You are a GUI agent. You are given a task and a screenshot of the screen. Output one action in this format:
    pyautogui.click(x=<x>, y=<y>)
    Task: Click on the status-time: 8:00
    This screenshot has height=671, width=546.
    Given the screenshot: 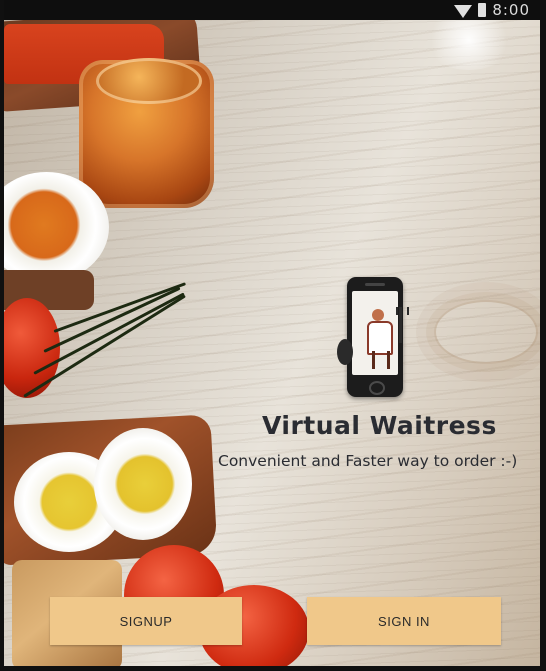 What is the action you would take?
    pyautogui.click(x=511, y=10)
    